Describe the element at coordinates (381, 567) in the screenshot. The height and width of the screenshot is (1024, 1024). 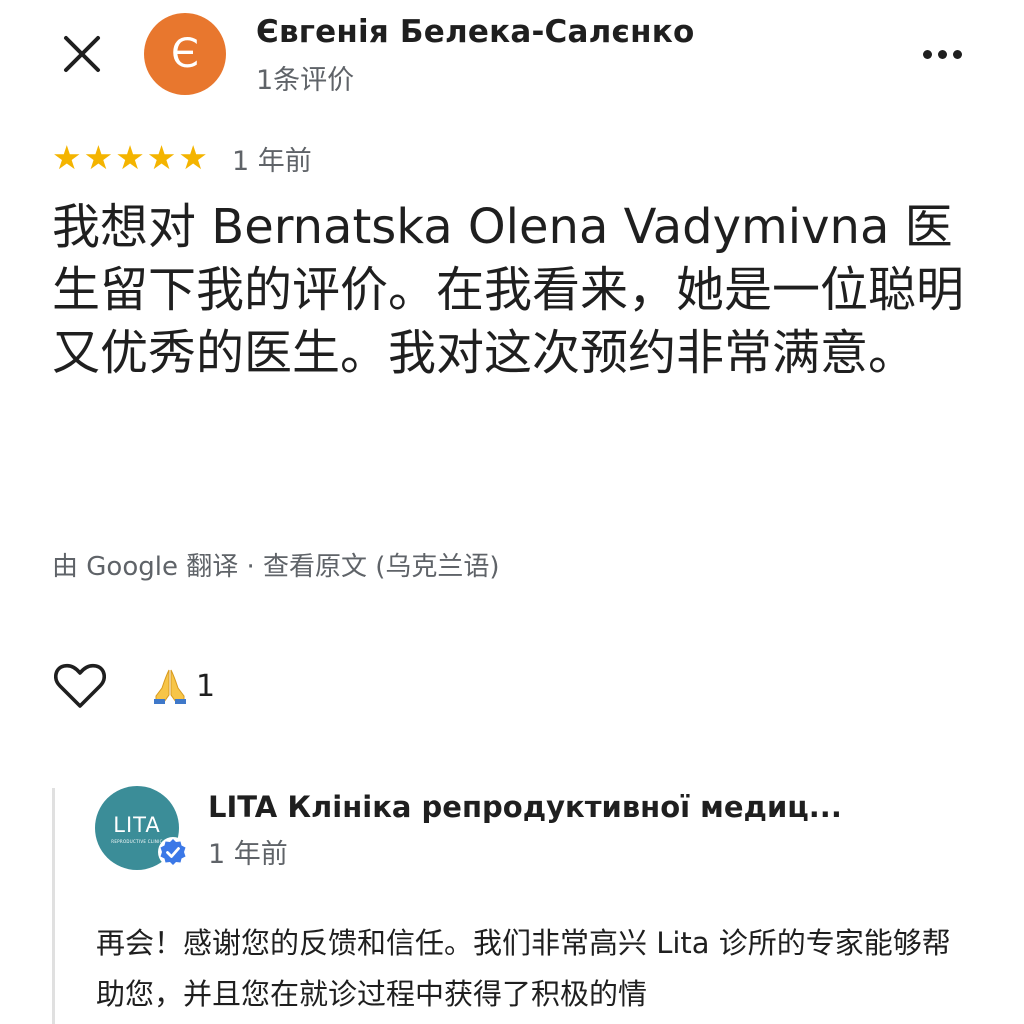
I see `view-original-link: 查看原文 (乌克兰语)` at that location.